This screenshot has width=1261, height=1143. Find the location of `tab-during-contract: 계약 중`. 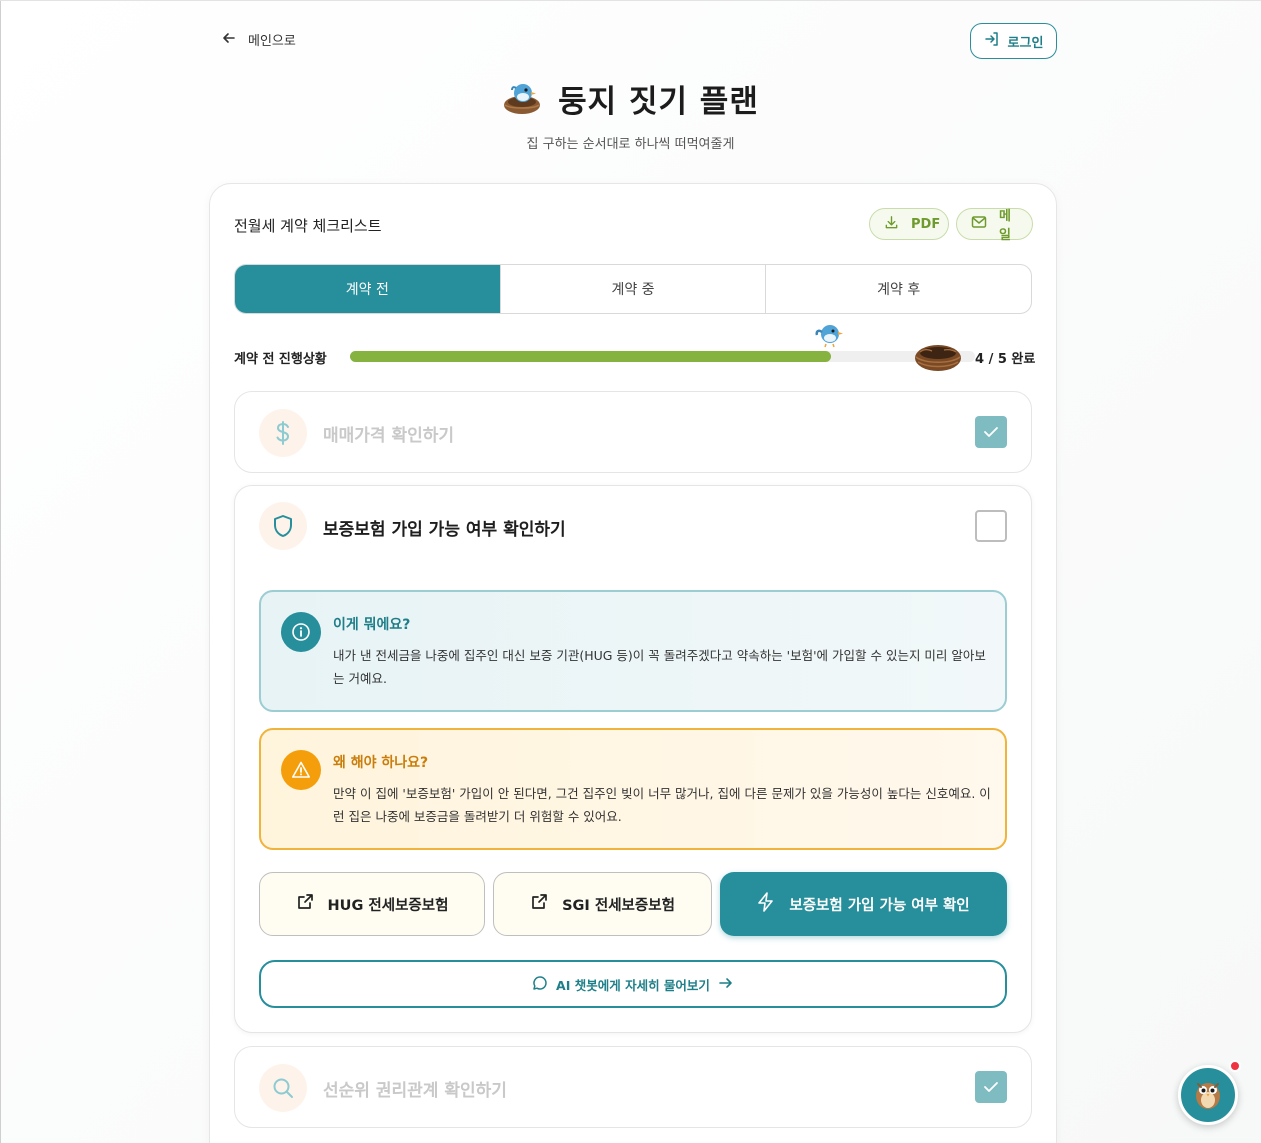

tab-during-contract: 계약 중 is located at coordinates (632, 289).